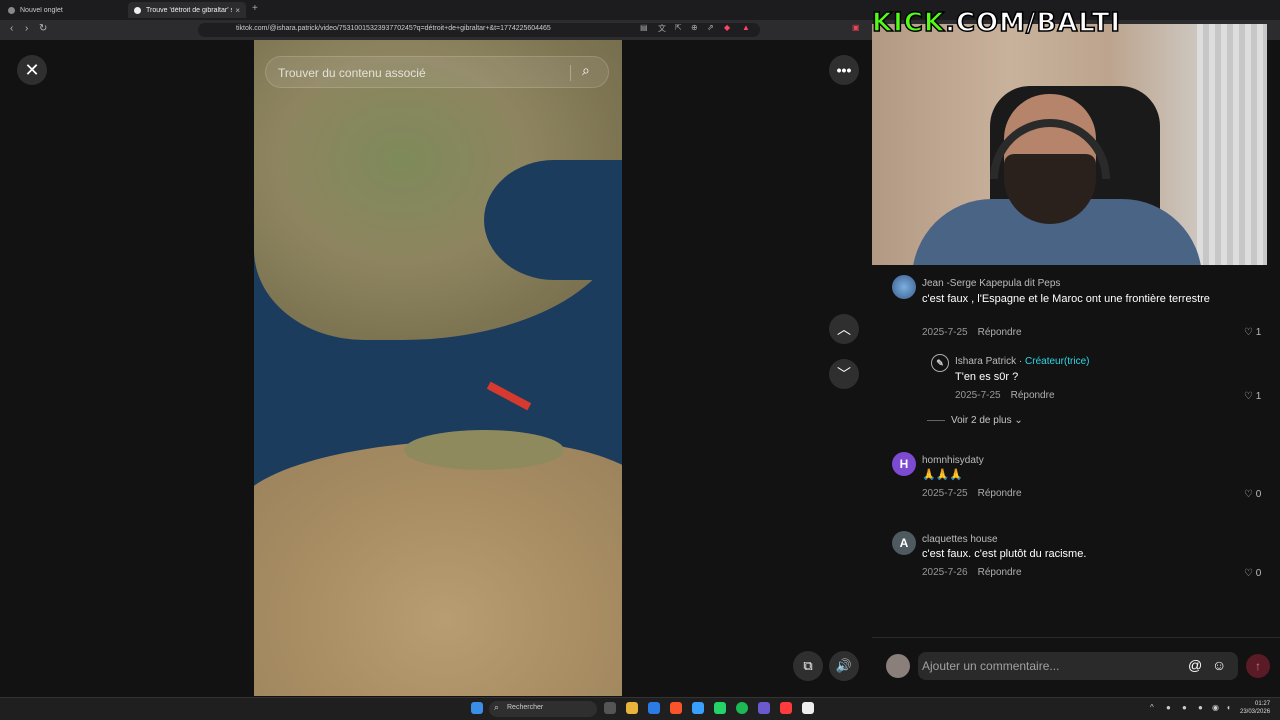  Describe the element at coordinates (1152, 707) in the screenshot. I see `chevron-up-icon: ^` at that location.